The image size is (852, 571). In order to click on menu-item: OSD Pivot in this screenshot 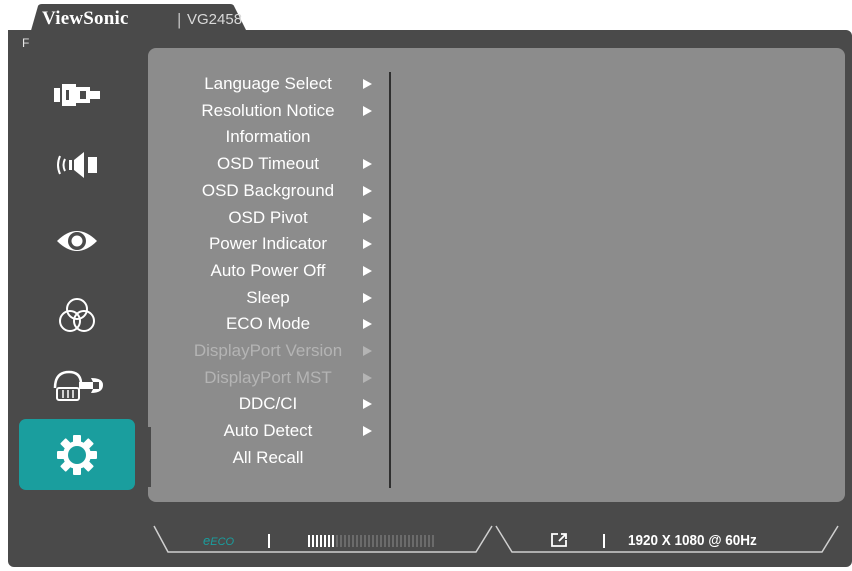, I will do `click(268, 218)`.